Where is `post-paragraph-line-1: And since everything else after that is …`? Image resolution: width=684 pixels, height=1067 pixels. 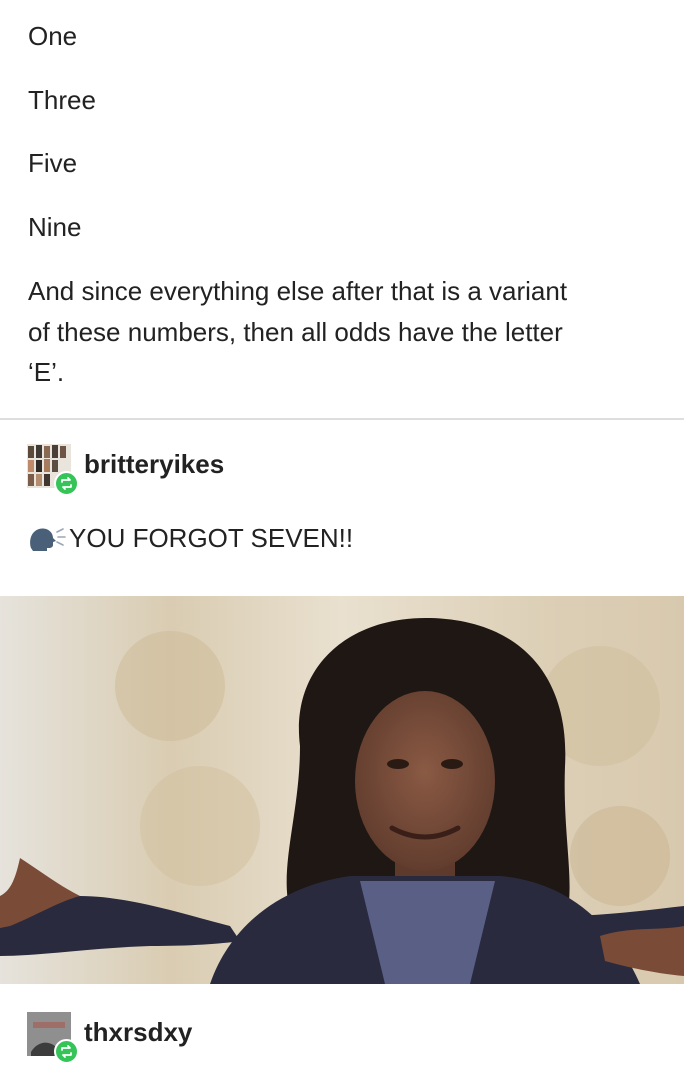 post-paragraph-line-1: And since everything else after that is … is located at coordinates (298, 291).